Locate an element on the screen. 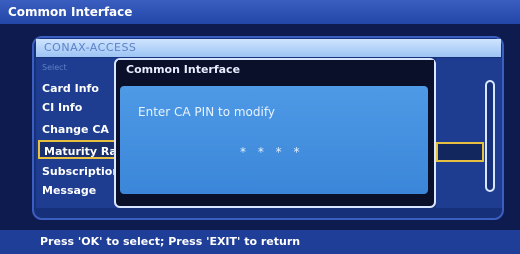 This screenshot has height=254, width=520. selected-row-highlight is located at coordinates (460, 152).